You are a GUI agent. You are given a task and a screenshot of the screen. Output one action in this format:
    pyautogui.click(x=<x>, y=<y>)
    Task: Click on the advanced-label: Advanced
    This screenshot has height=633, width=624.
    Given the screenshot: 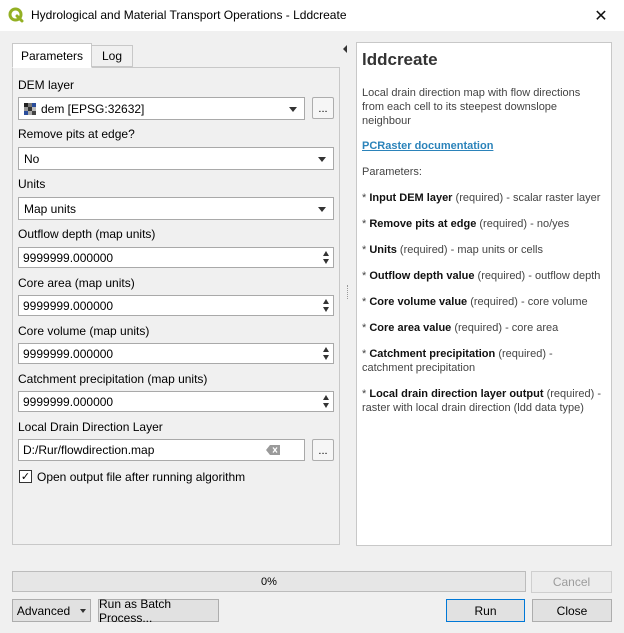 What is the action you would take?
    pyautogui.click(x=43, y=610)
    